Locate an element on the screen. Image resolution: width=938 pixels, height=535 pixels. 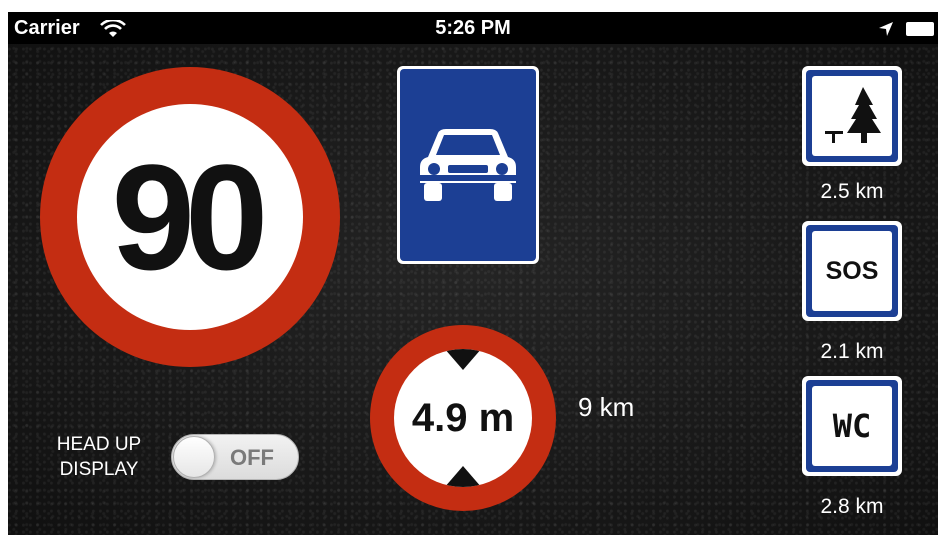
location-arrow-icon is located at coordinates (886, 29).